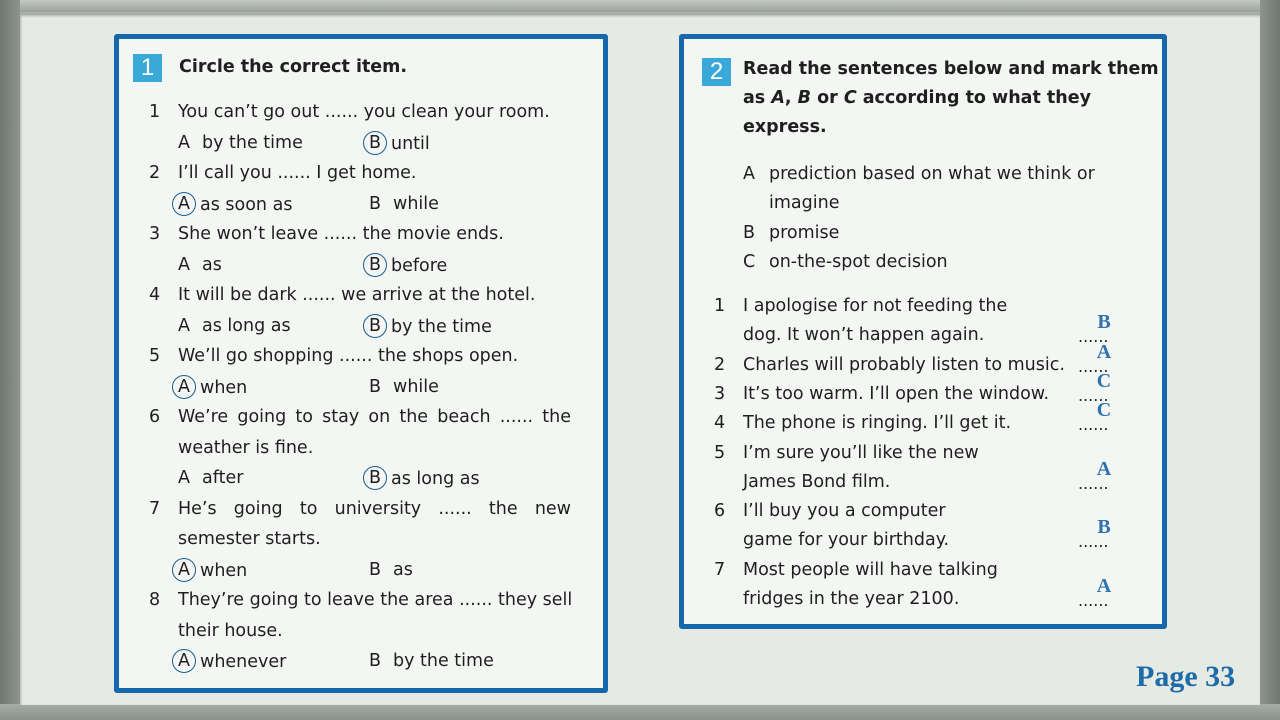 The height and width of the screenshot is (720, 1280). I want to click on question-number: 7, so click(155, 508).